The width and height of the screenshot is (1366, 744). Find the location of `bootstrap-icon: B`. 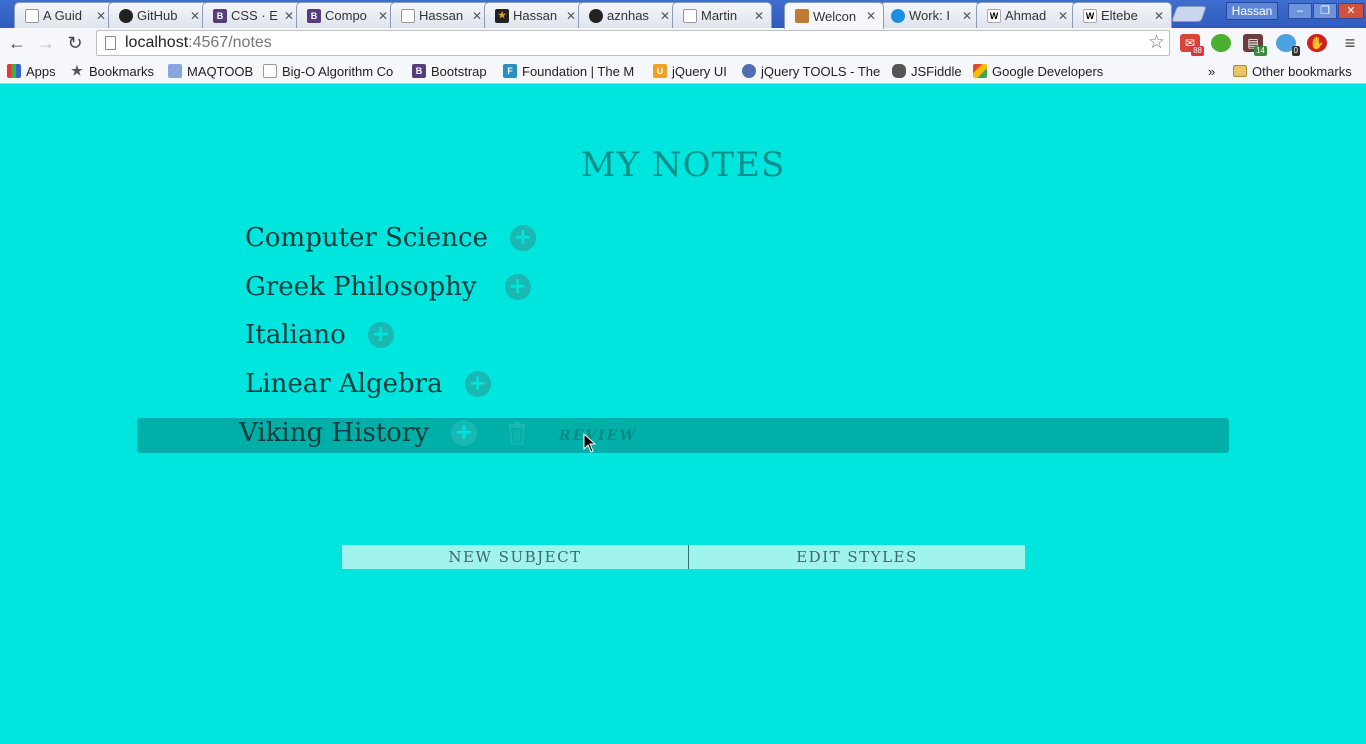

bootstrap-icon: B is located at coordinates (220, 15).